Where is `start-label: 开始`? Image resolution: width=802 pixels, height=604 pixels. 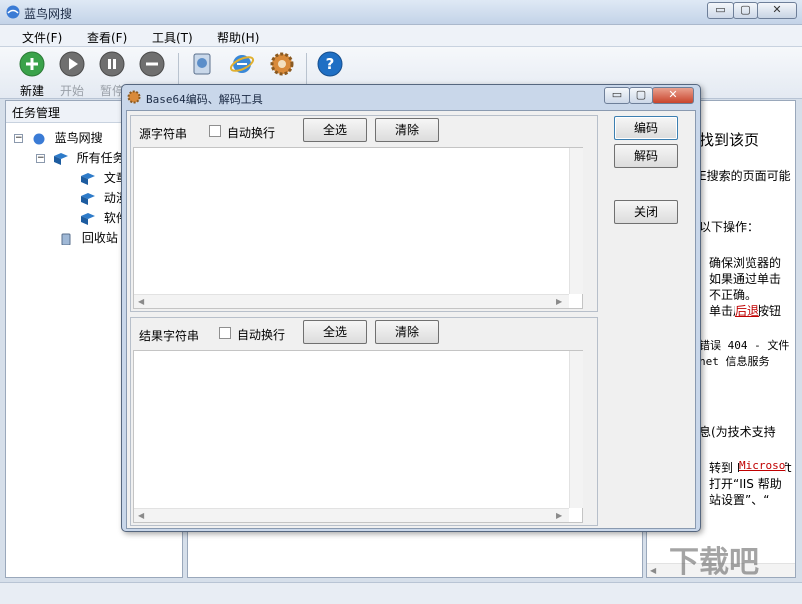
start-label: 开始 is located at coordinates (71, 91).